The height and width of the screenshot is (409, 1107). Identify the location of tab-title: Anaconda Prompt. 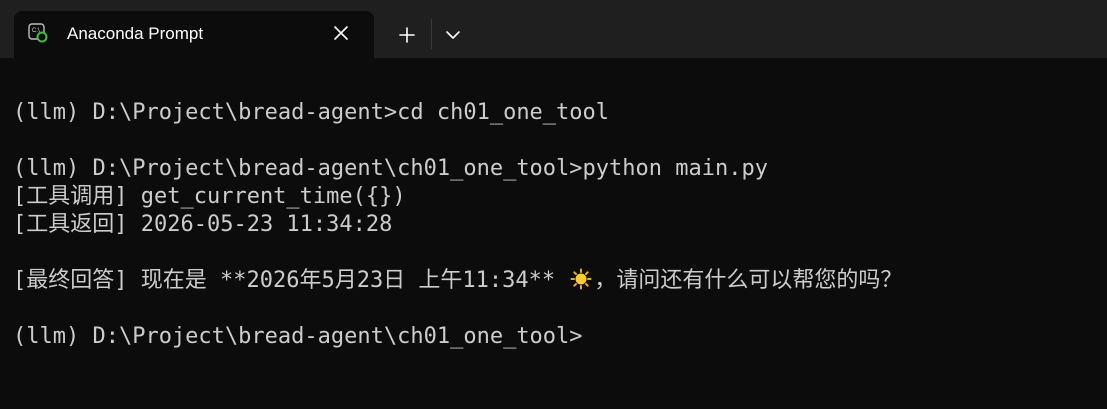
(135, 33).